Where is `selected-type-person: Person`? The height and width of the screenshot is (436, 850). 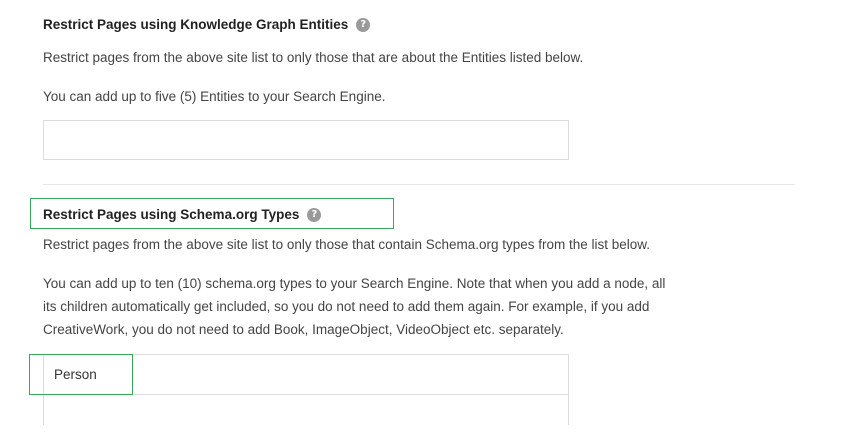 selected-type-person: Person is located at coordinates (75, 374).